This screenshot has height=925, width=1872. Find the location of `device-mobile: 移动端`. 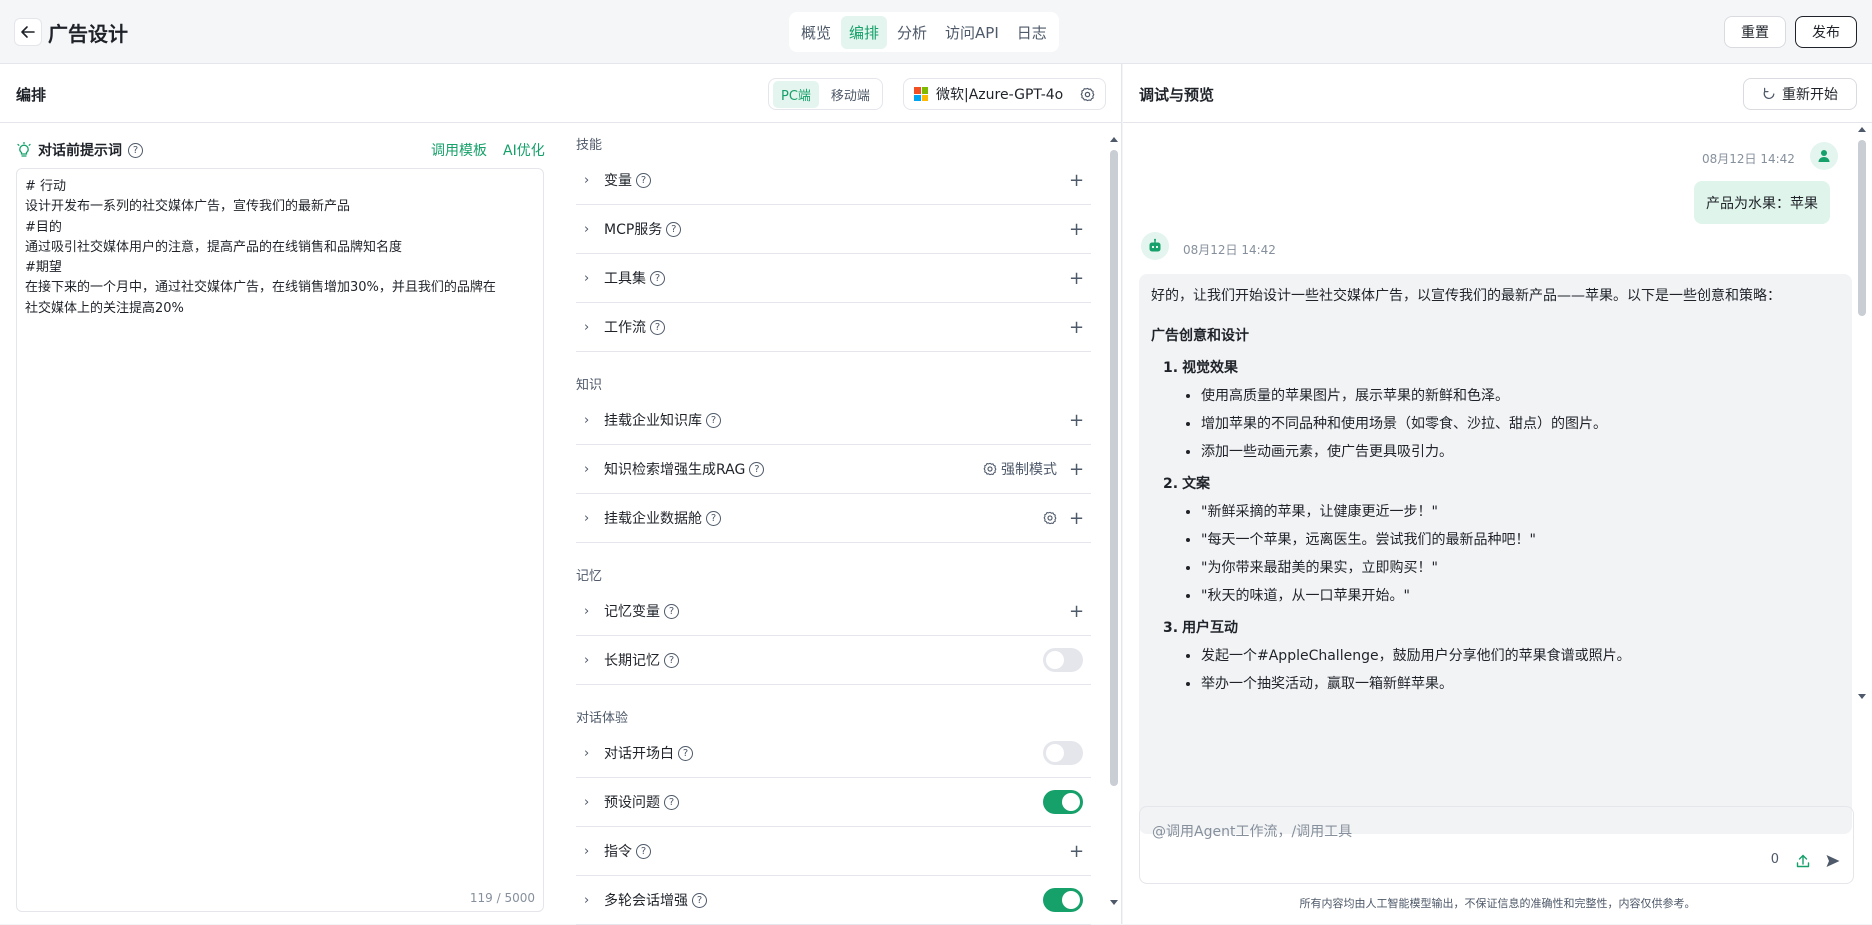

device-mobile: 移动端 is located at coordinates (850, 94).